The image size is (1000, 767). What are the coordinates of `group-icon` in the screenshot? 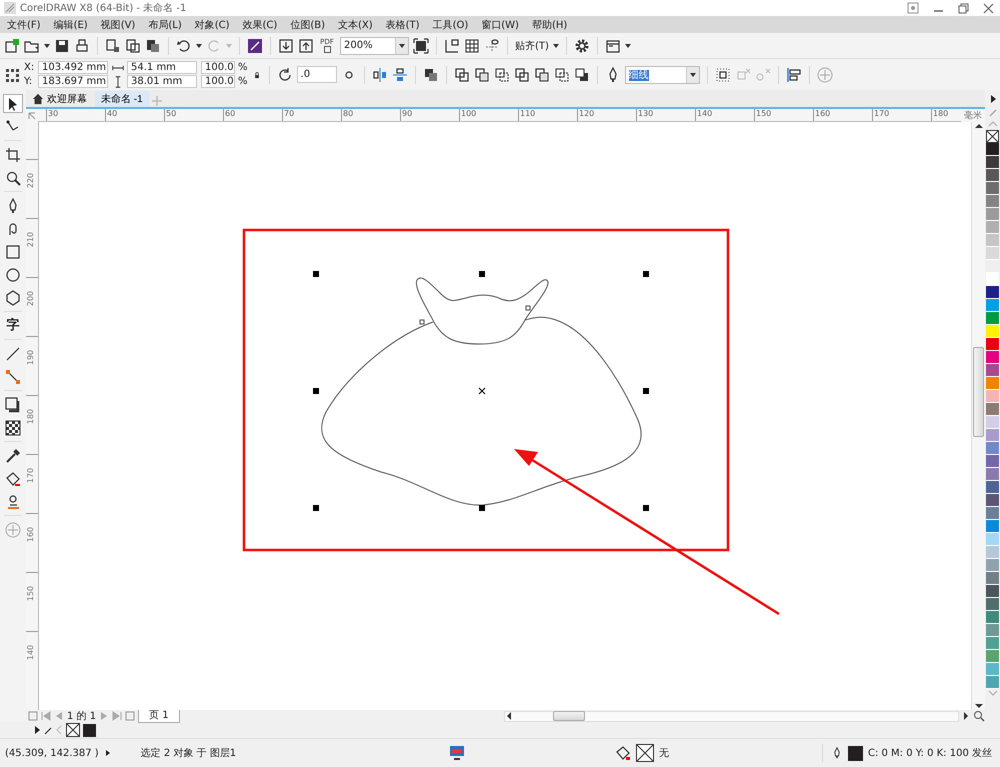 It's located at (722, 74).